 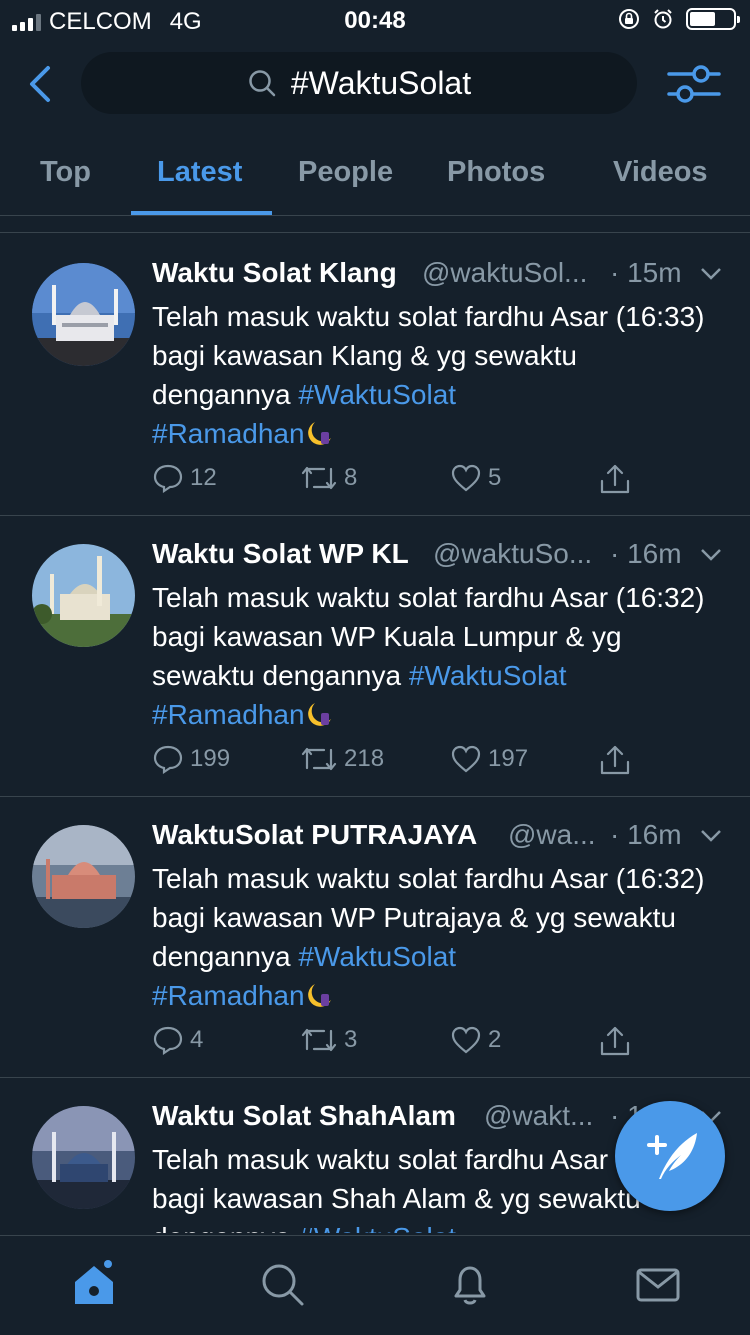 What do you see at coordinates (629, 19) in the screenshot?
I see `orientation-lock-icon` at bounding box center [629, 19].